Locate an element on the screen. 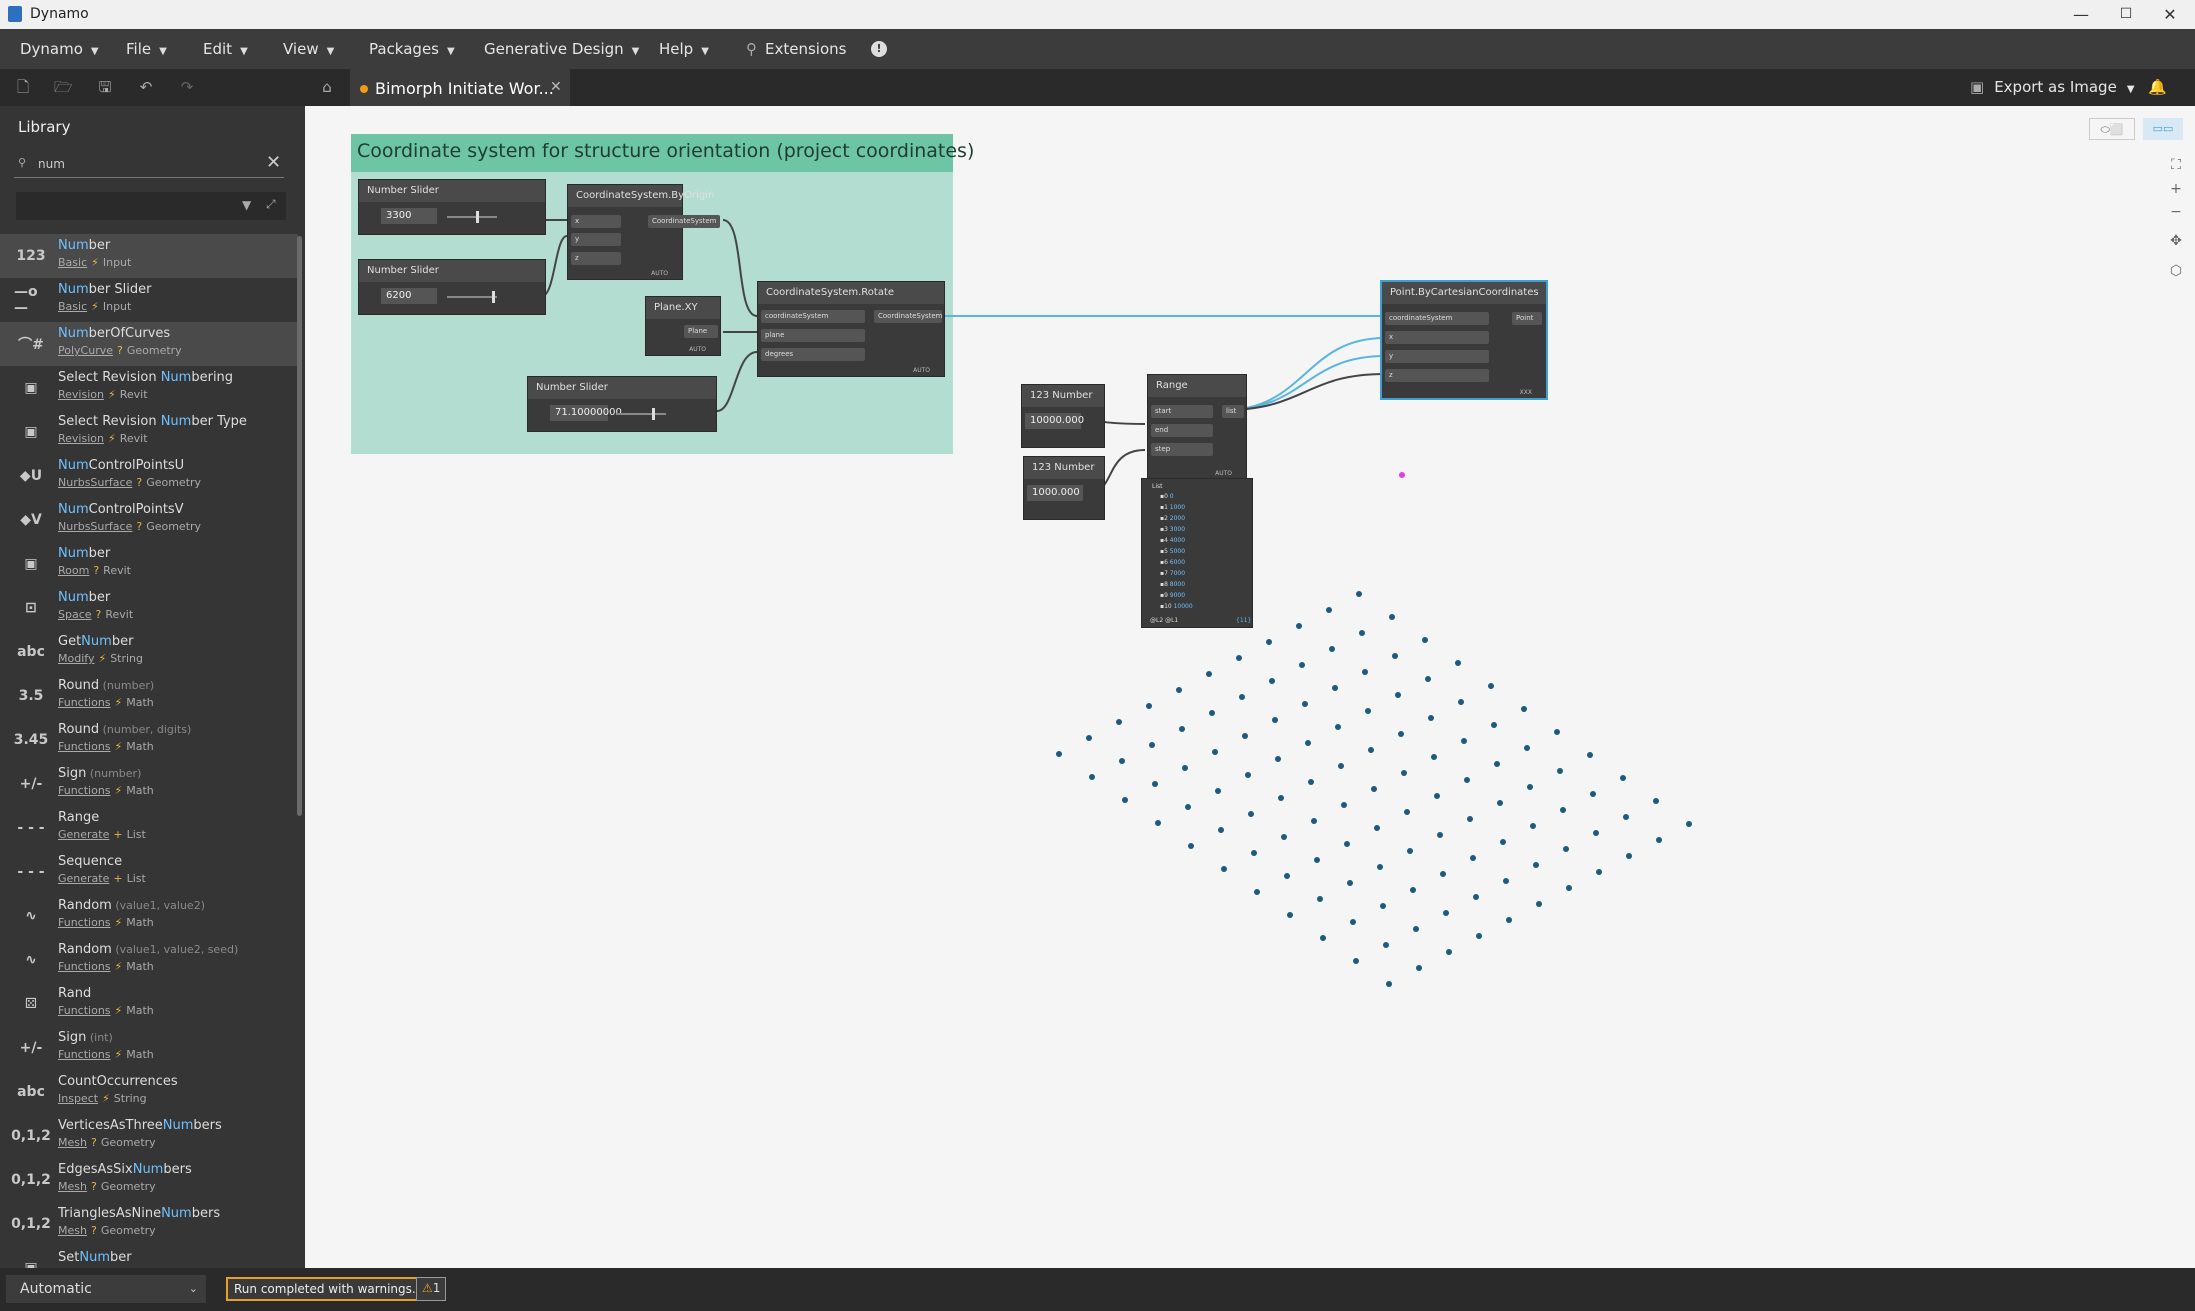 This screenshot has width=2195, height=1311. close-window-button: ✕ is located at coordinates (2170, 14).